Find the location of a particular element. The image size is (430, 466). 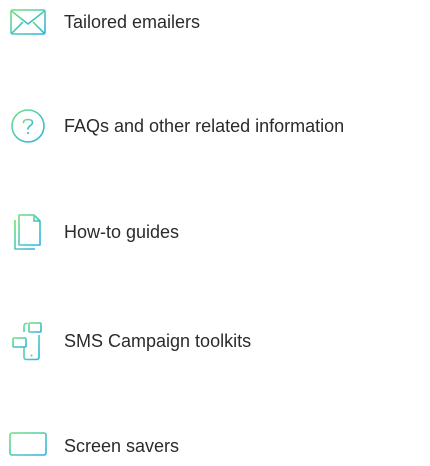

list-item-sms-campaign-toolkits: SMS Campaign toolkits is located at coordinates (218, 341).